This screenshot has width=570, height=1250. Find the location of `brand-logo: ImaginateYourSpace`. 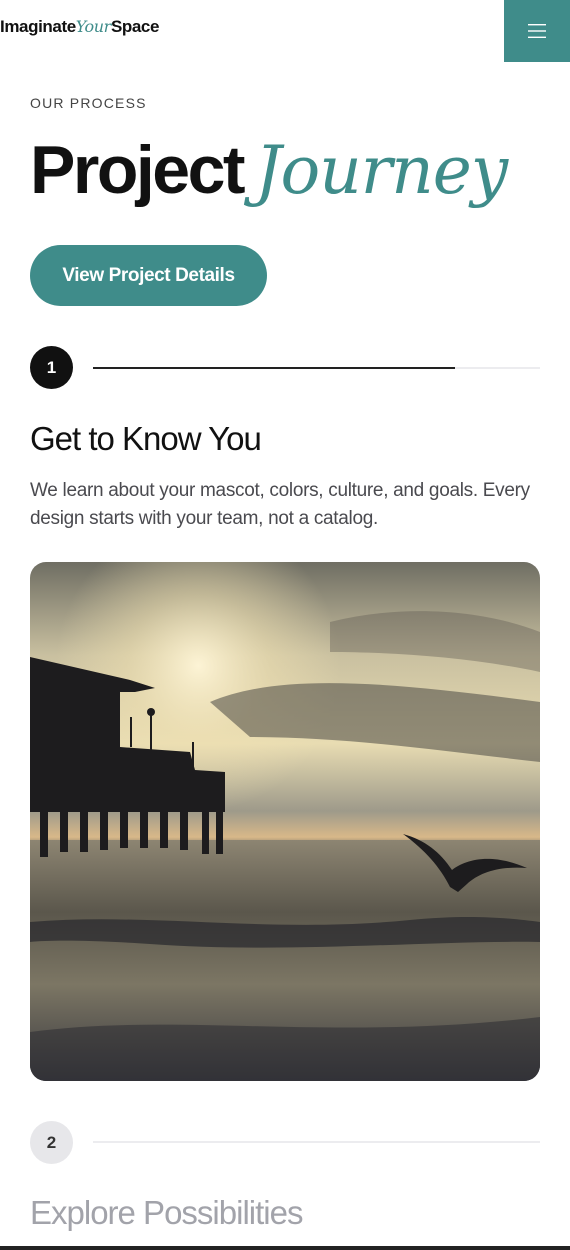

brand-logo: ImaginateYourSpace is located at coordinates (79, 27).